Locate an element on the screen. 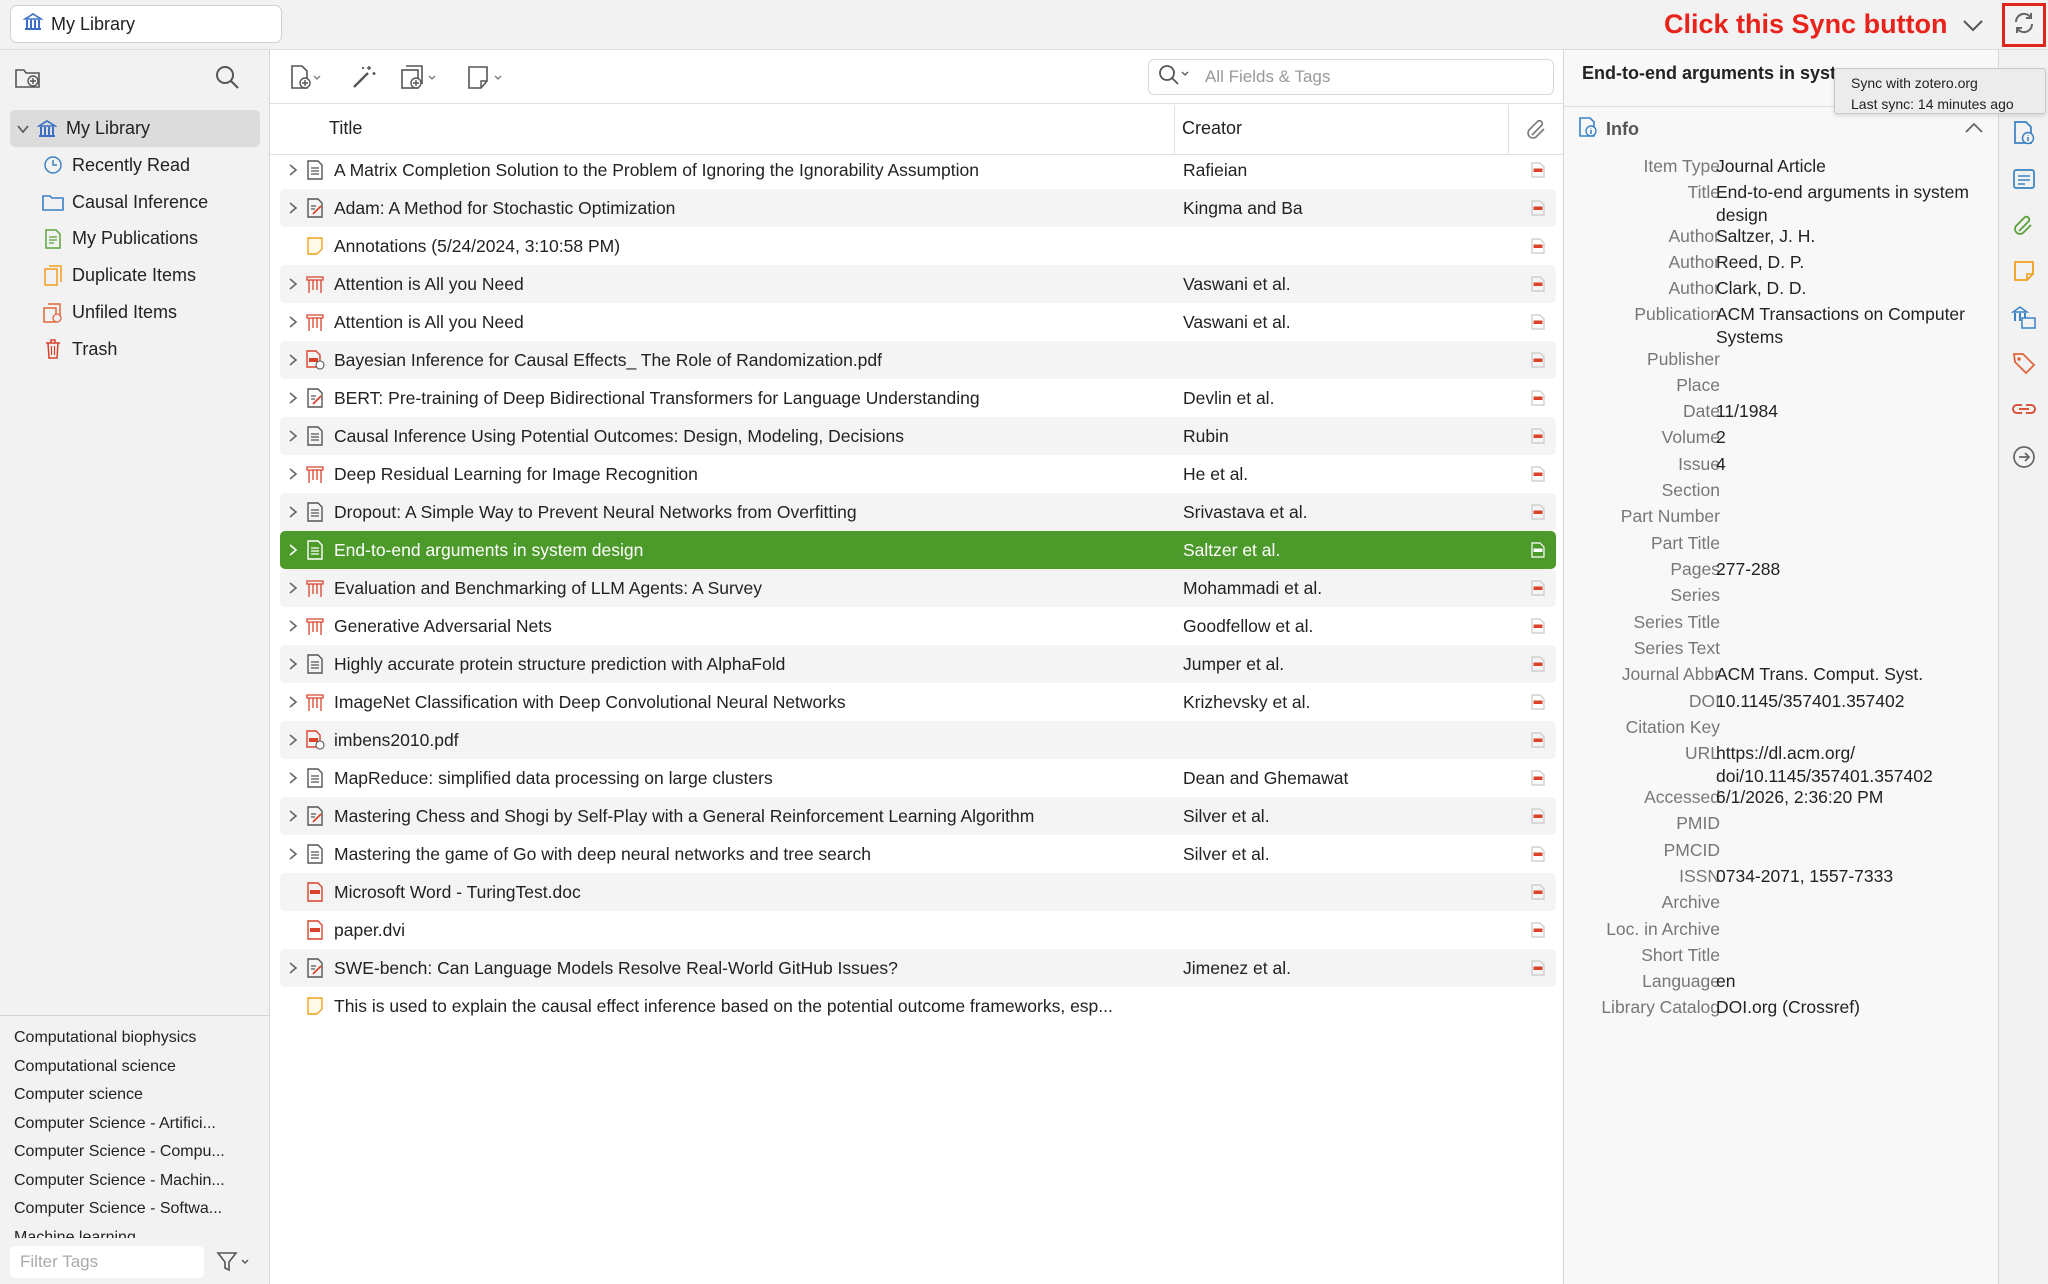  collection-recently-read: Recently Read is located at coordinates (135, 165).